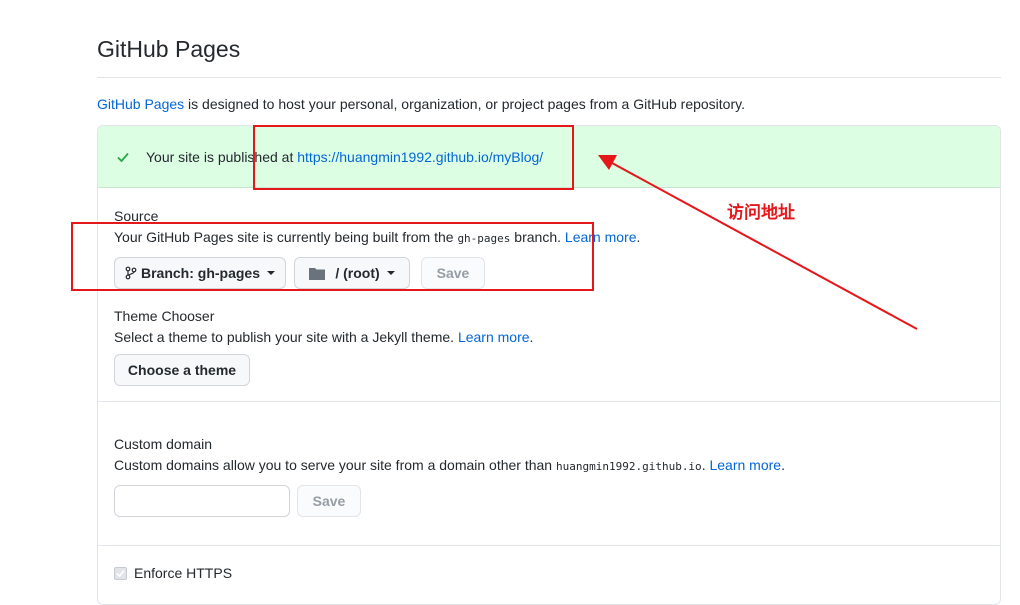  I want to click on enforce-https-label: Enforce HTTPS, so click(183, 573).